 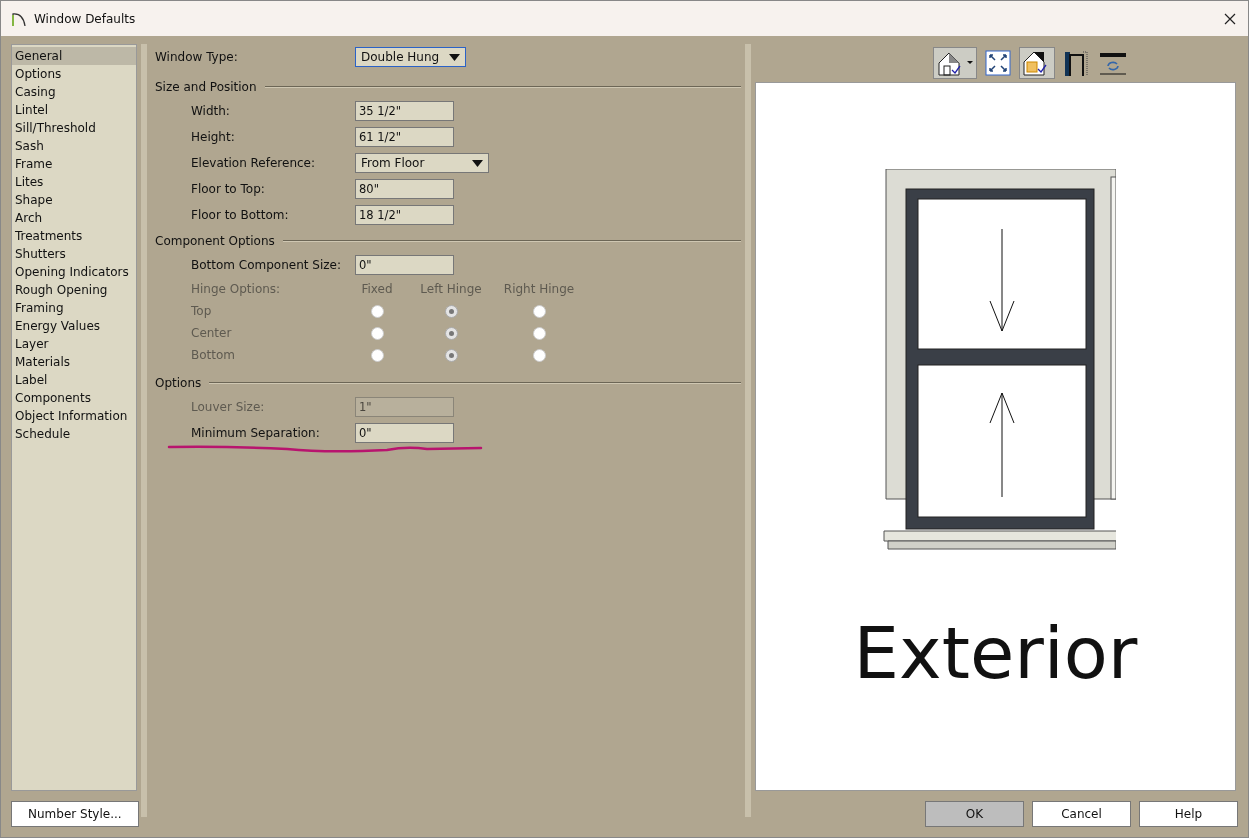 What do you see at coordinates (74, 74) in the screenshot?
I see `category-item: Options` at bounding box center [74, 74].